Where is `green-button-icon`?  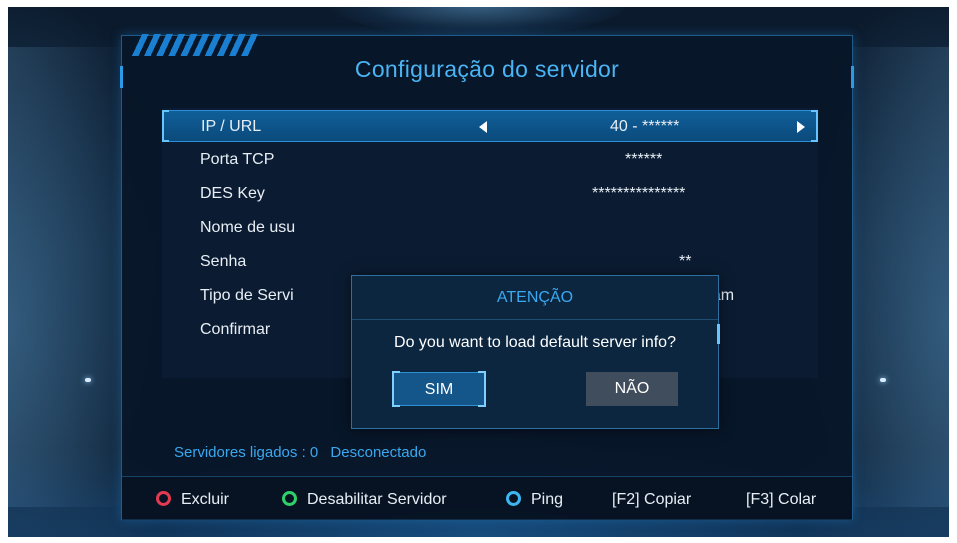 green-button-icon is located at coordinates (289, 498).